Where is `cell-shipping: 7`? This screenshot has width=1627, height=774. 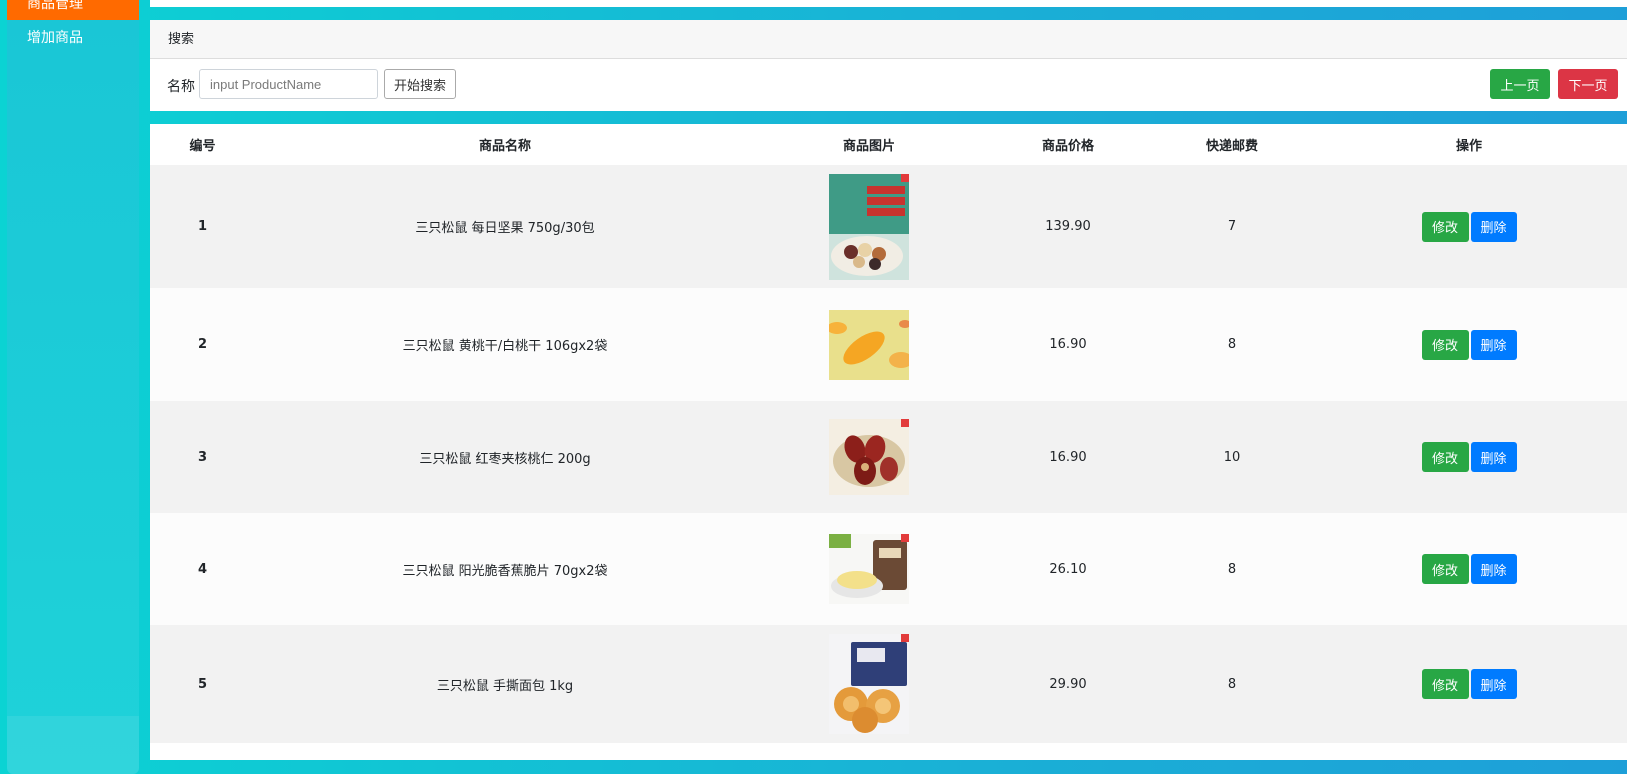 cell-shipping: 7 is located at coordinates (1232, 226).